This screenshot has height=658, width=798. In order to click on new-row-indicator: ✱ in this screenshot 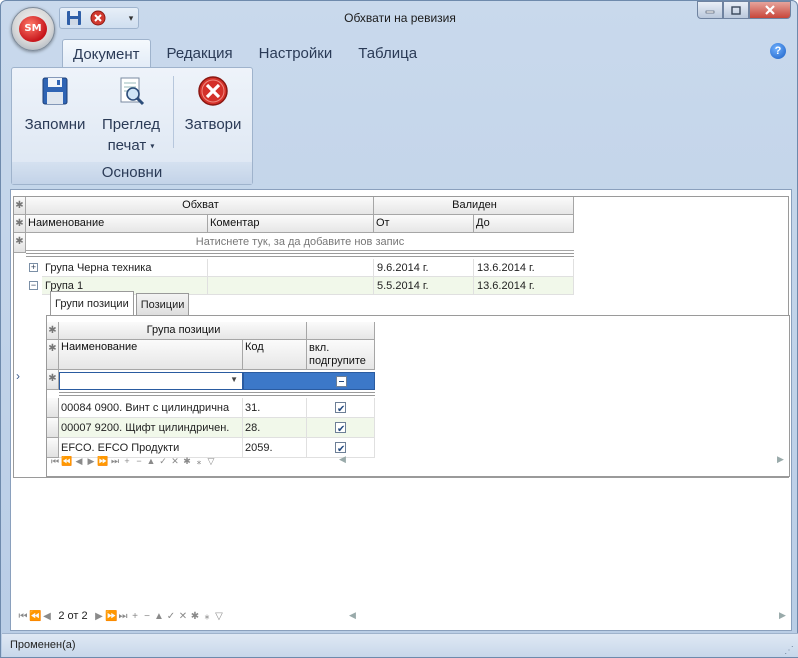, I will do `click(20, 243)`.